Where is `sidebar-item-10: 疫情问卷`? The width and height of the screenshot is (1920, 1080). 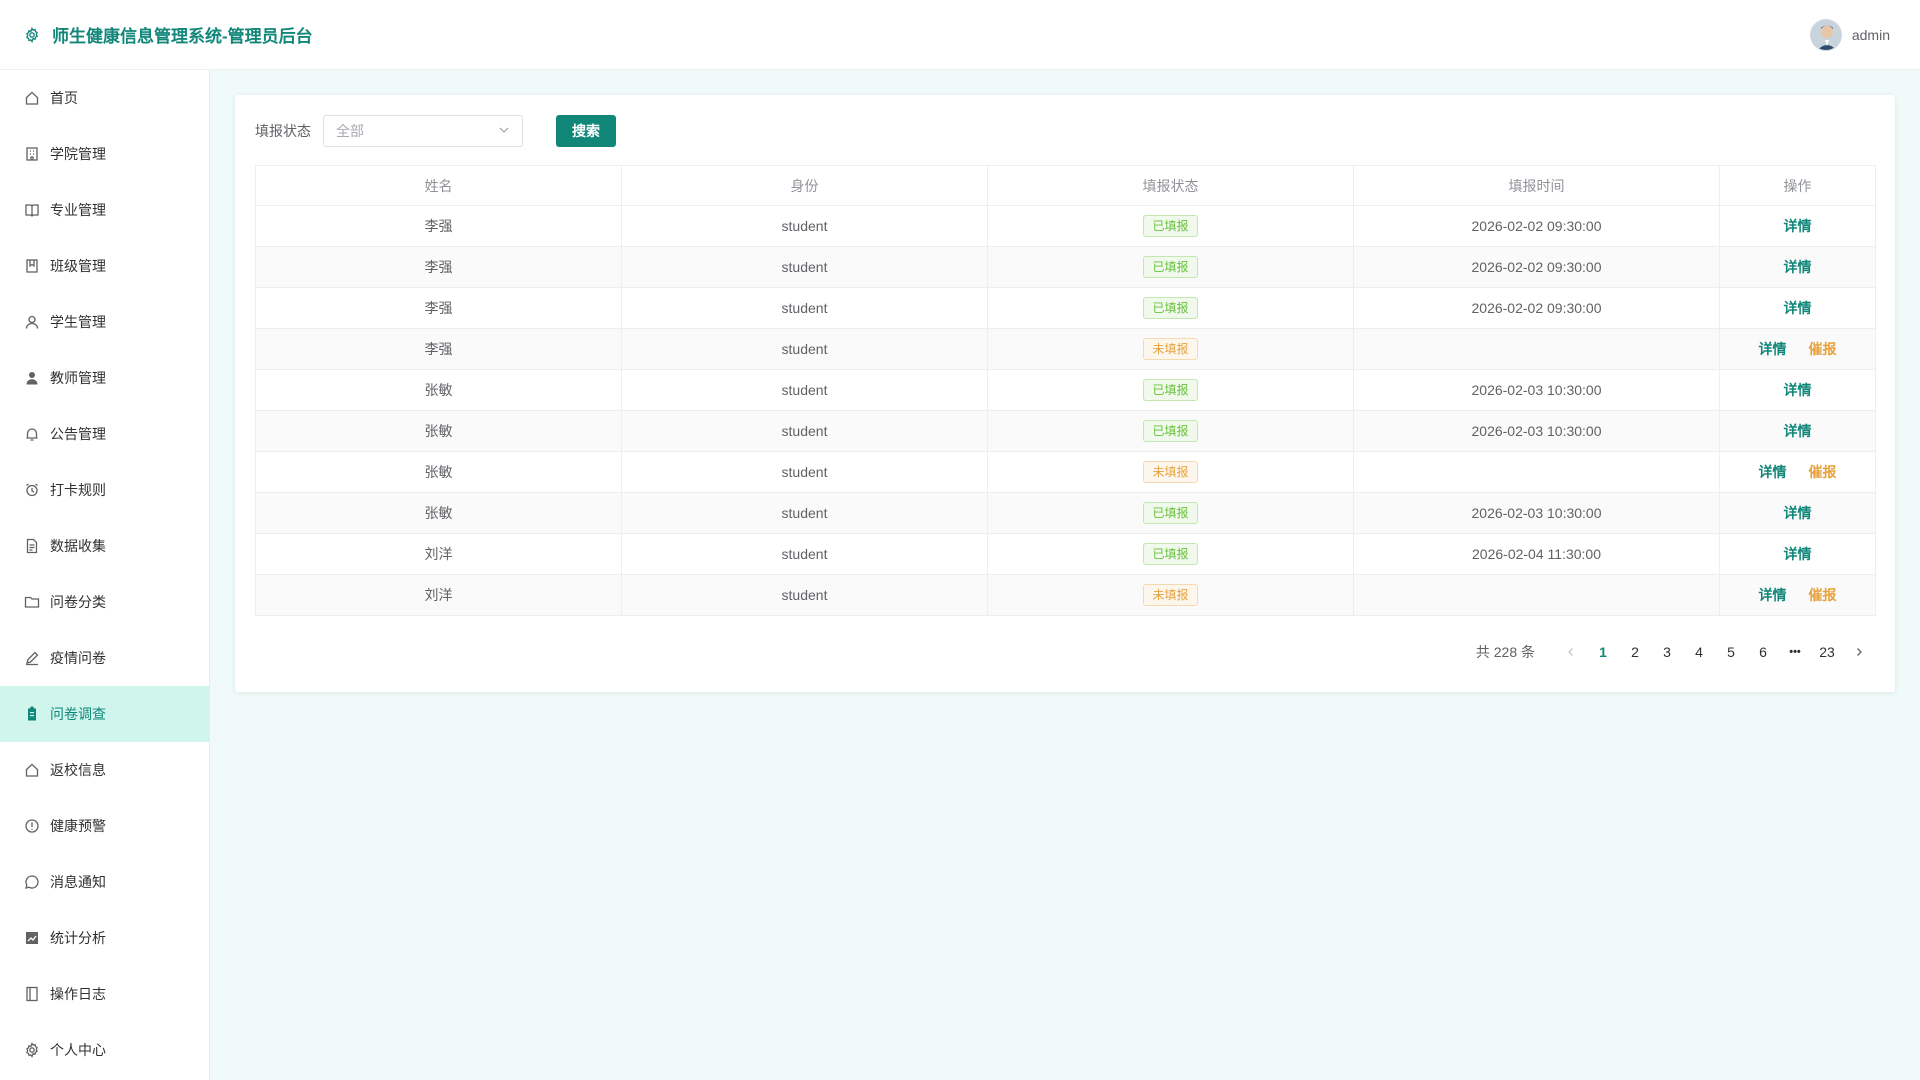 sidebar-item-10: 疫情问卷 is located at coordinates (104, 658).